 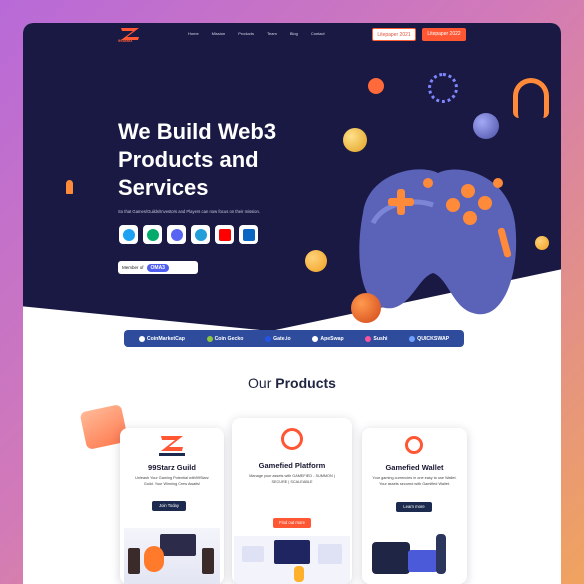 I want to click on learn-more-button: Learn more, so click(x=414, y=507).